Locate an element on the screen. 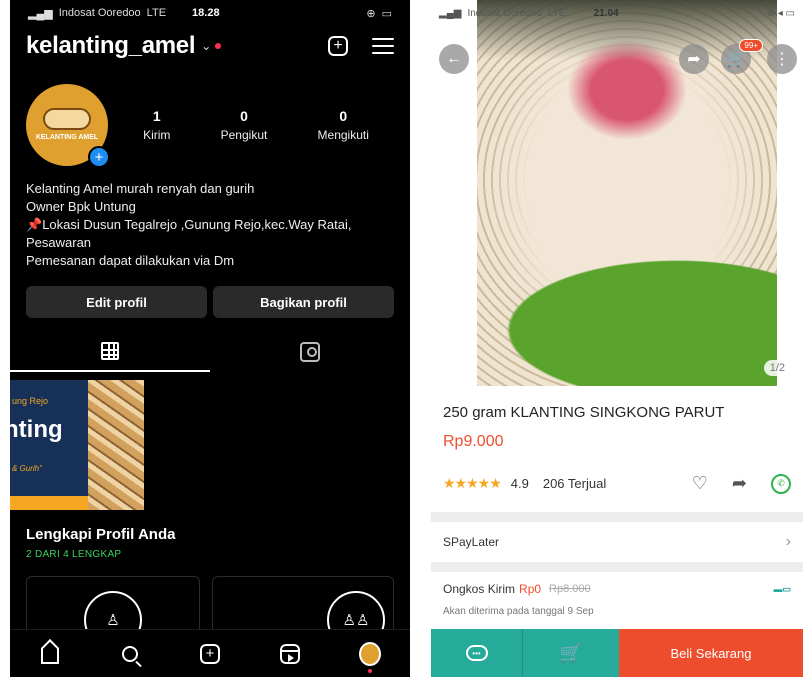 The width and height of the screenshot is (803, 677). battery-icon: ▭ is located at coordinates (386, 13).